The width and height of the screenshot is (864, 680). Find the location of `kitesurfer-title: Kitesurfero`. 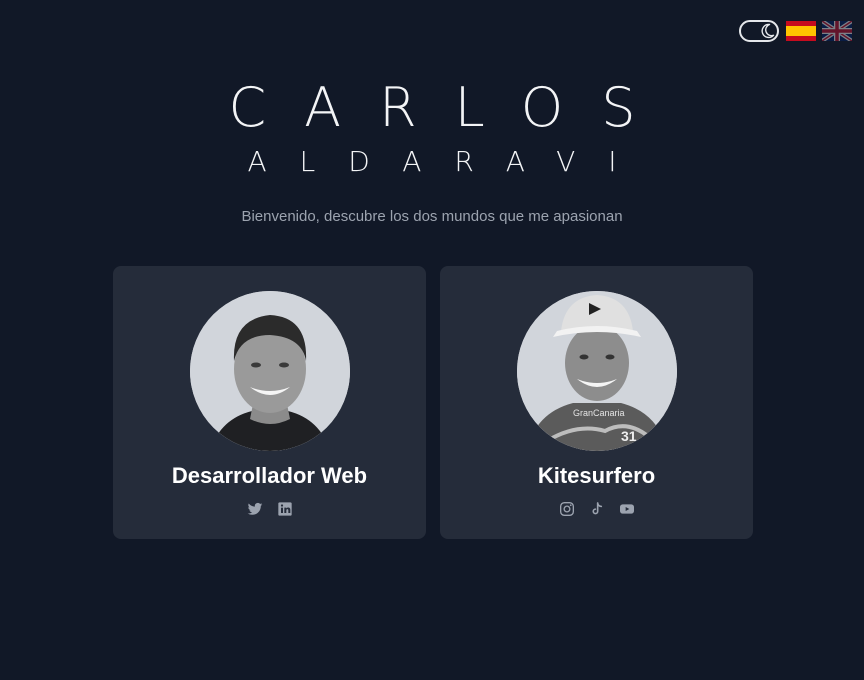

kitesurfer-title: Kitesurfero is located at coordinates (596, 475).